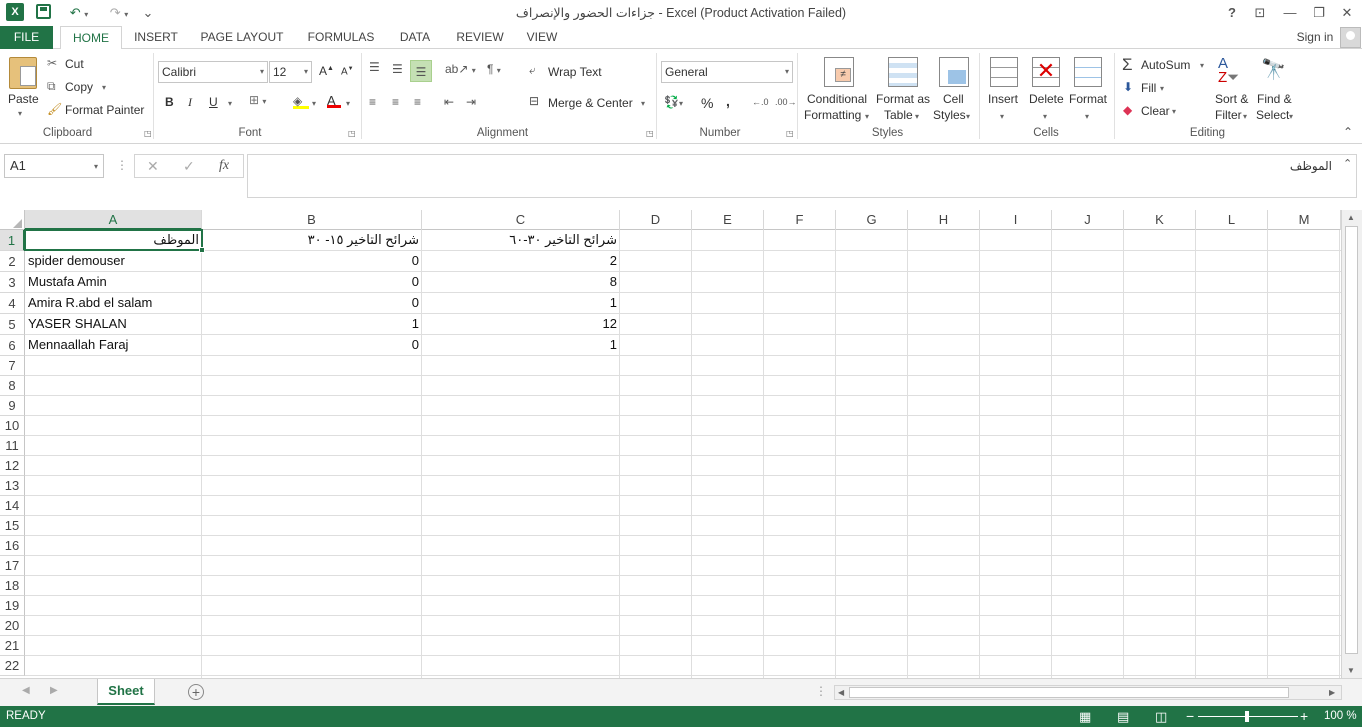 The image size is (1362, 727). What do you see at coordinates (1347, 163) in the screenshot?
I see `expand-formula-icon: ⌃` at bounding box center [1347, 163].